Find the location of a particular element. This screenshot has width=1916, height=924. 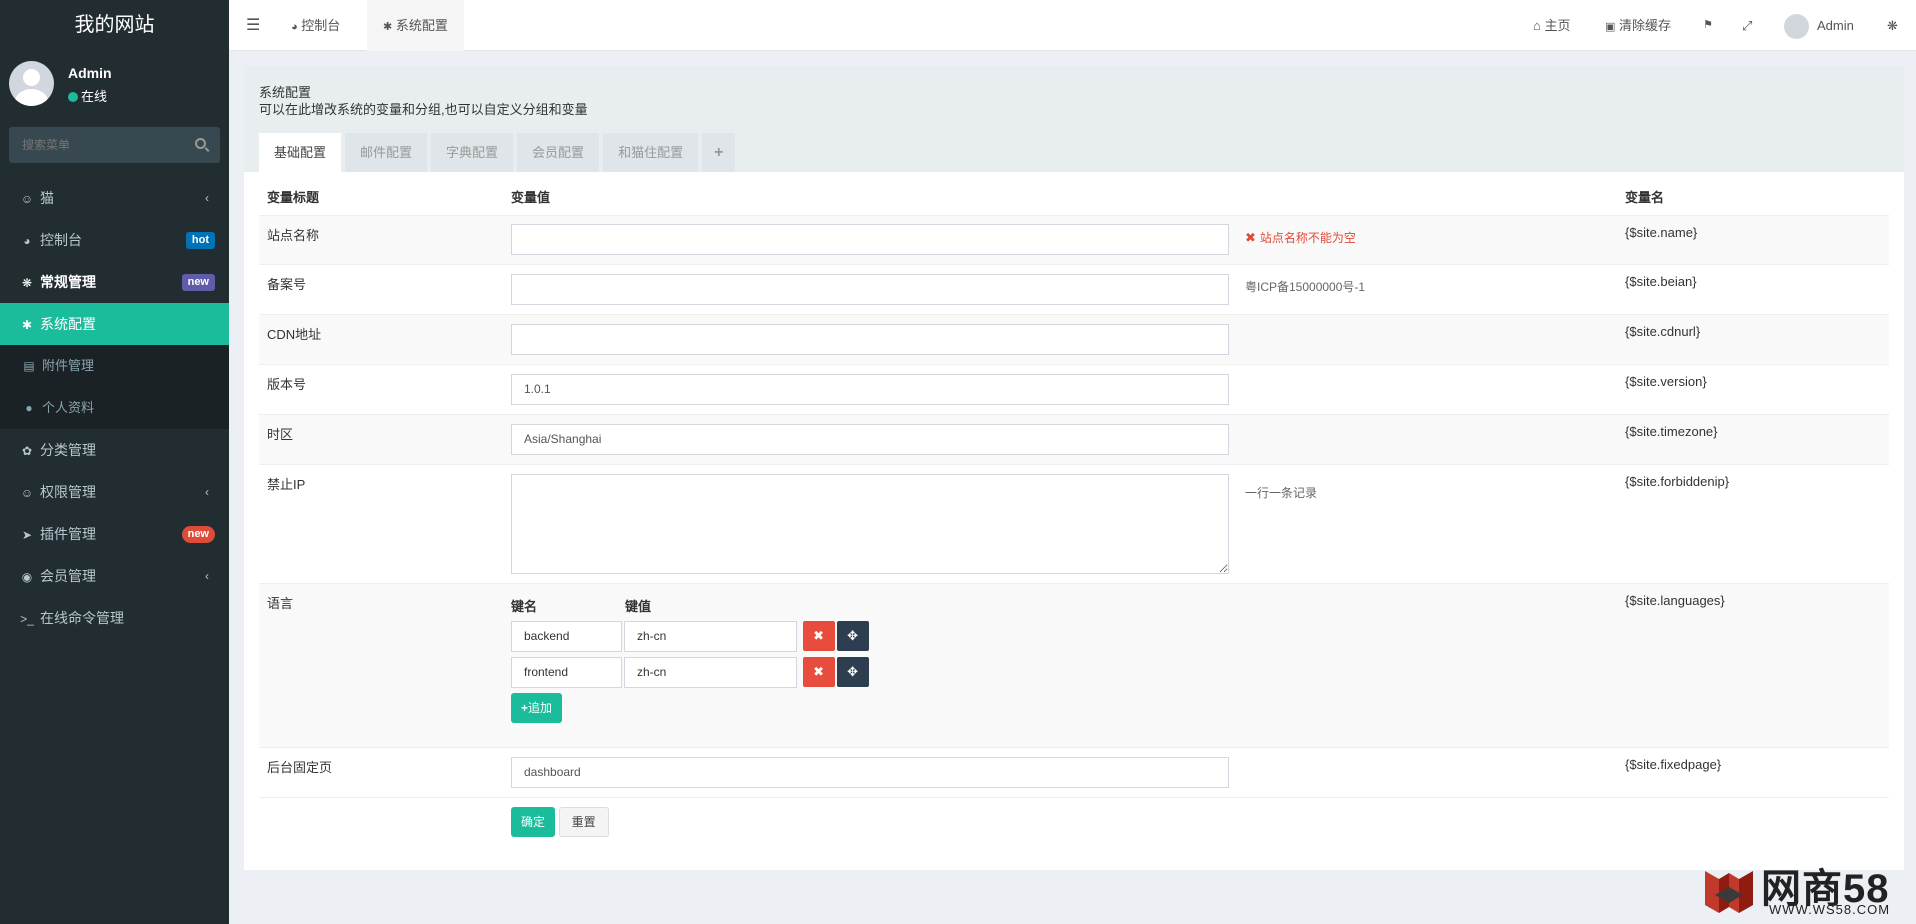

site-logo: 我的网站 is located at coordinates (114, 25).